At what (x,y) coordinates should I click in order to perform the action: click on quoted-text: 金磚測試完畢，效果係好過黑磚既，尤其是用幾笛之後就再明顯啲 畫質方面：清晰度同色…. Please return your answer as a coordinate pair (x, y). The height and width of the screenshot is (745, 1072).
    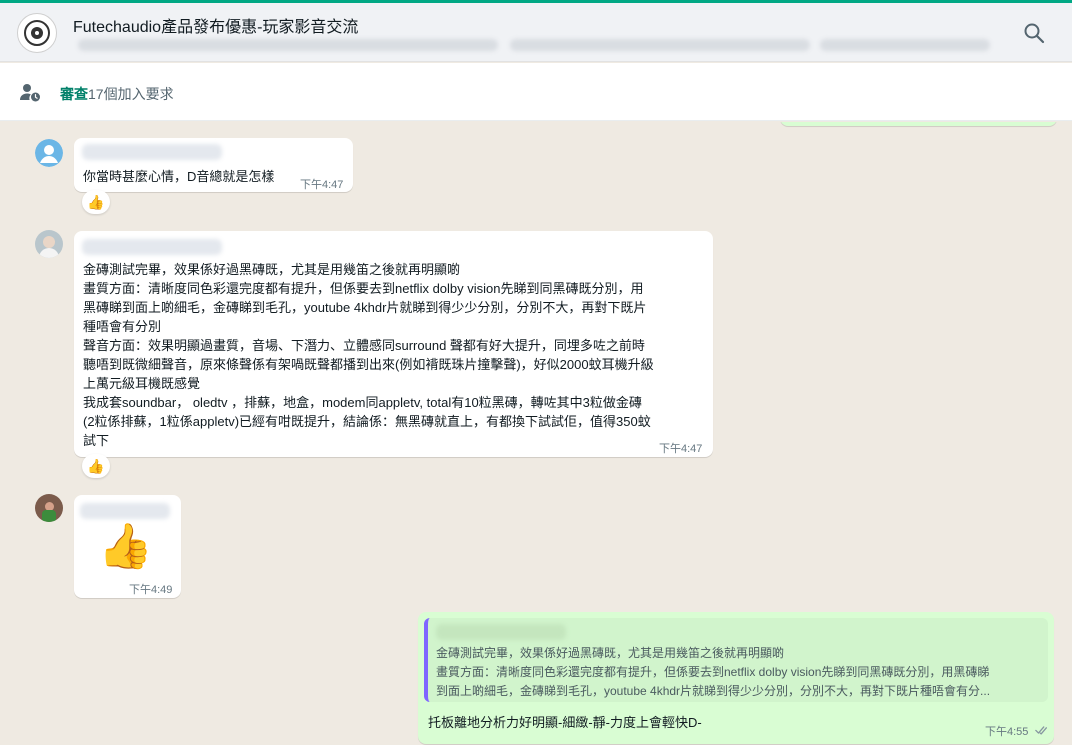
    Looking at the image, I should click on (713, 672).